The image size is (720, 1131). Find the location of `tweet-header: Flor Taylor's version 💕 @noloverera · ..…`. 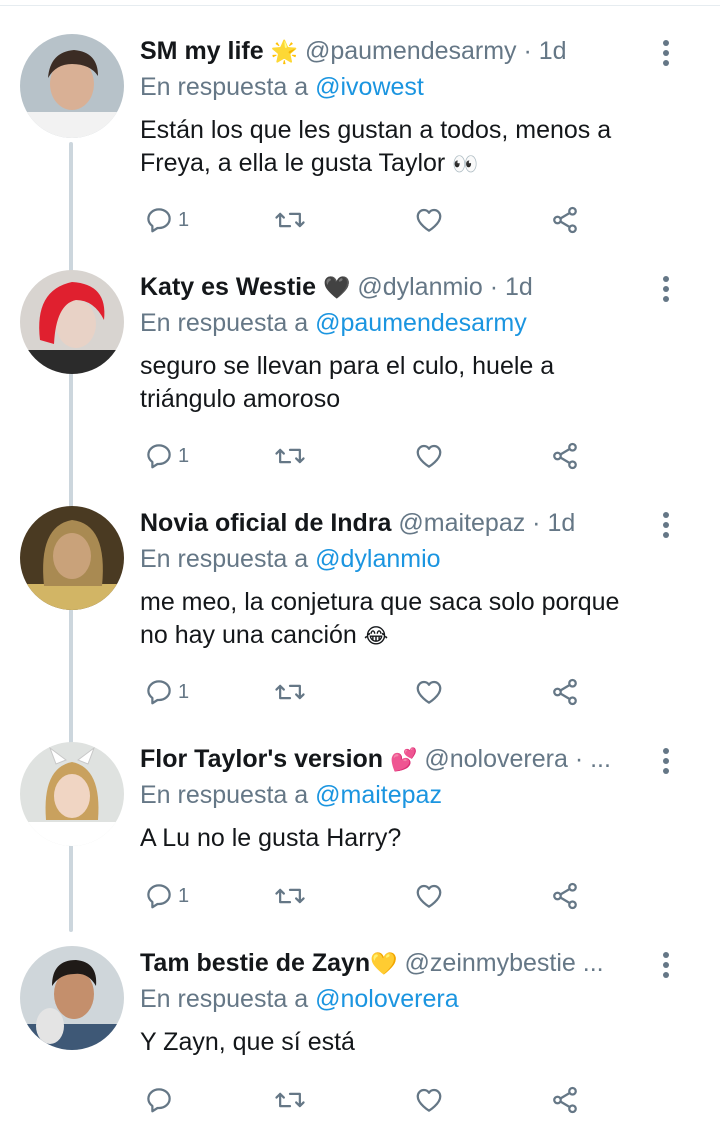

tweet-header: Flor Taylor's version 💕 @noloverera · ..… is located at coordinates (395, 759).